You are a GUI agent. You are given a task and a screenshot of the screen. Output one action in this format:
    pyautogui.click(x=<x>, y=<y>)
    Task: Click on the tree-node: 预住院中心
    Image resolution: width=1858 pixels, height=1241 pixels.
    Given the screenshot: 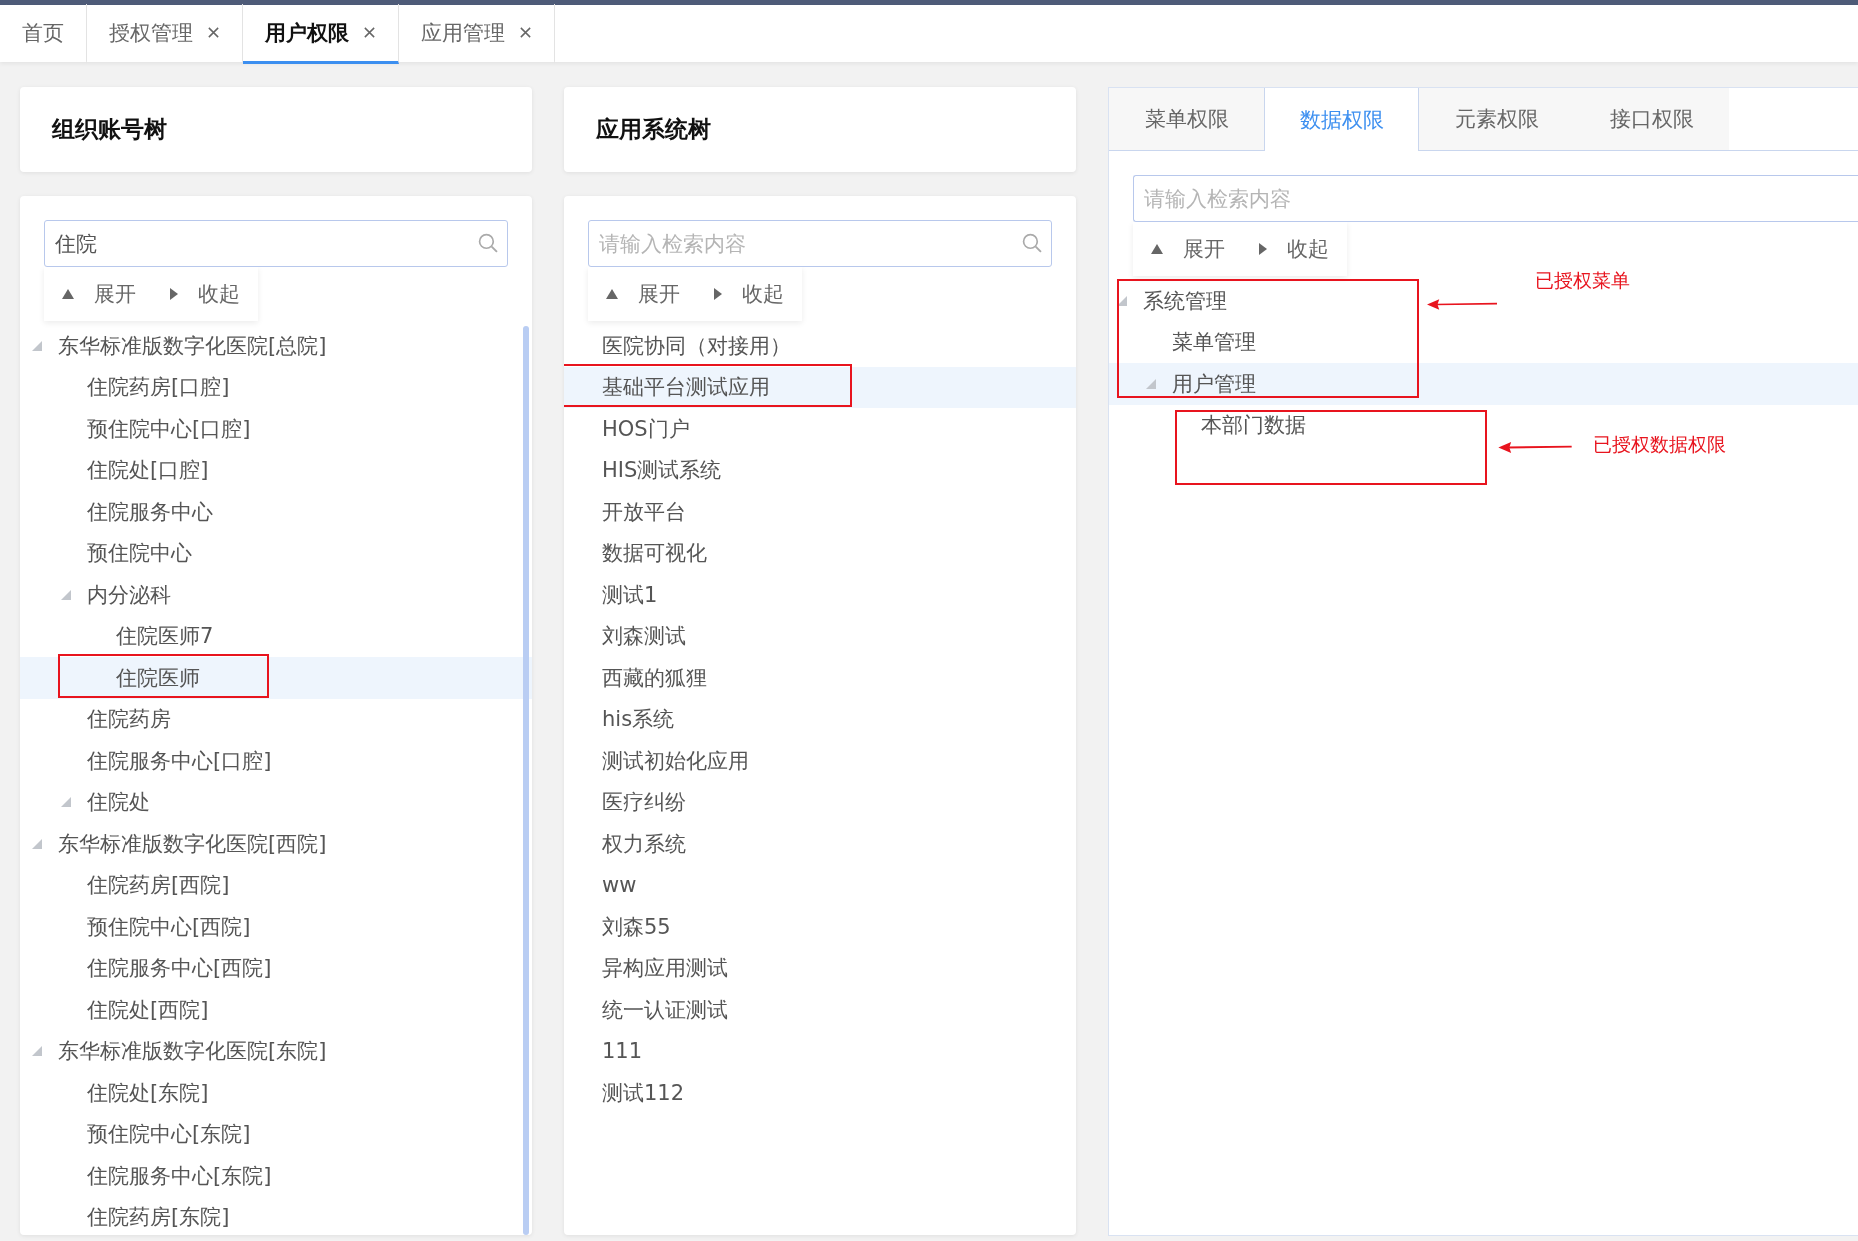 What is the action you would take?
    pyautogui.click(x=276, y=553)
    